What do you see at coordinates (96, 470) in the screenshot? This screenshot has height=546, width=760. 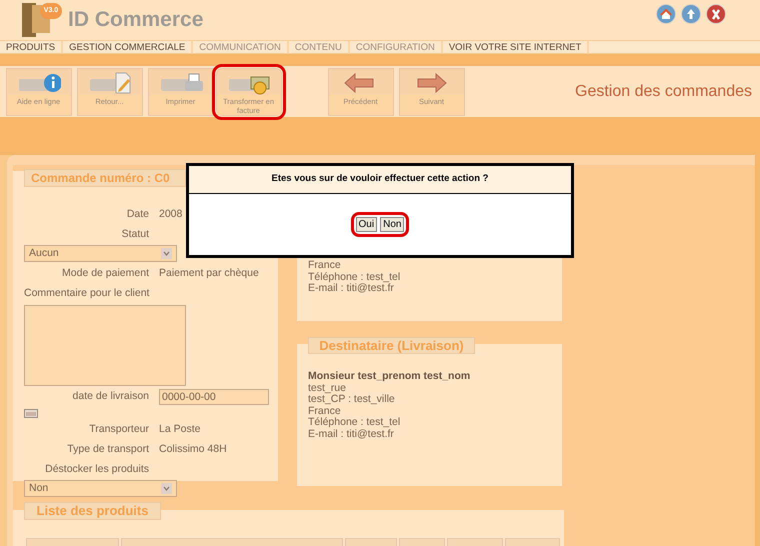 I see `field-label: Déstocker les produits` at bounding box center [96, 470].